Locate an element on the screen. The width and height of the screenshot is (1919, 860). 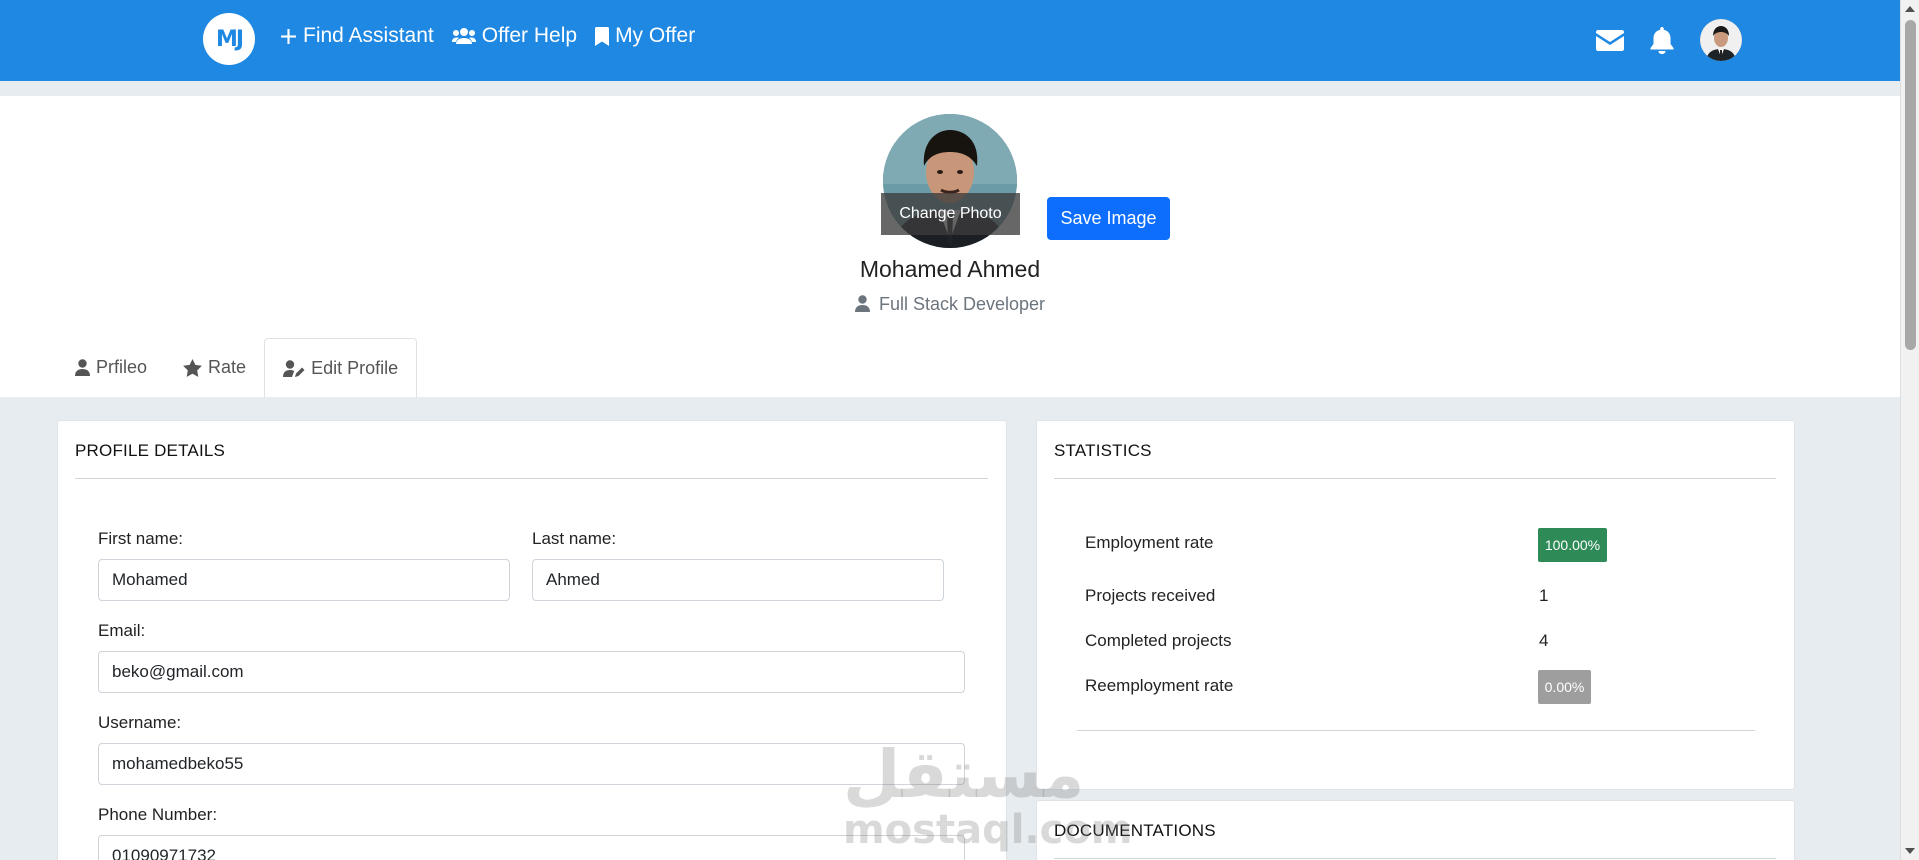
top-navbar: MJ Find Assistant Offer Help My Offer is located at coordinates (950, 40).